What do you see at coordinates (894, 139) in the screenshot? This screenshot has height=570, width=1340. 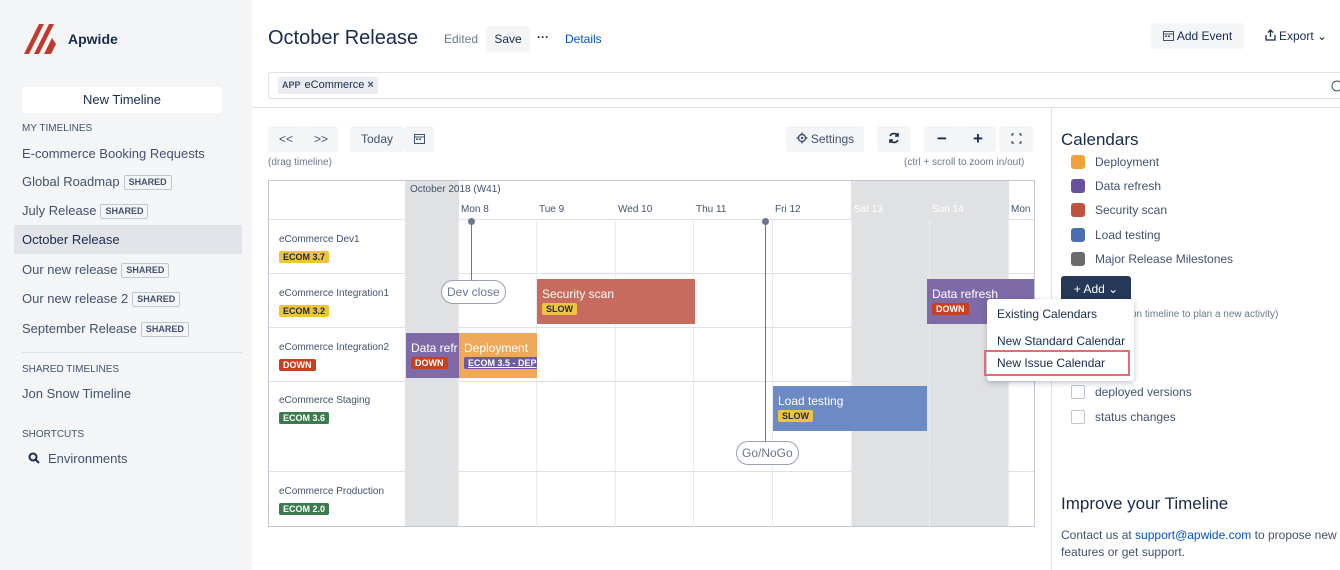 I see `refresh-button` at bounding box center [894, 139].